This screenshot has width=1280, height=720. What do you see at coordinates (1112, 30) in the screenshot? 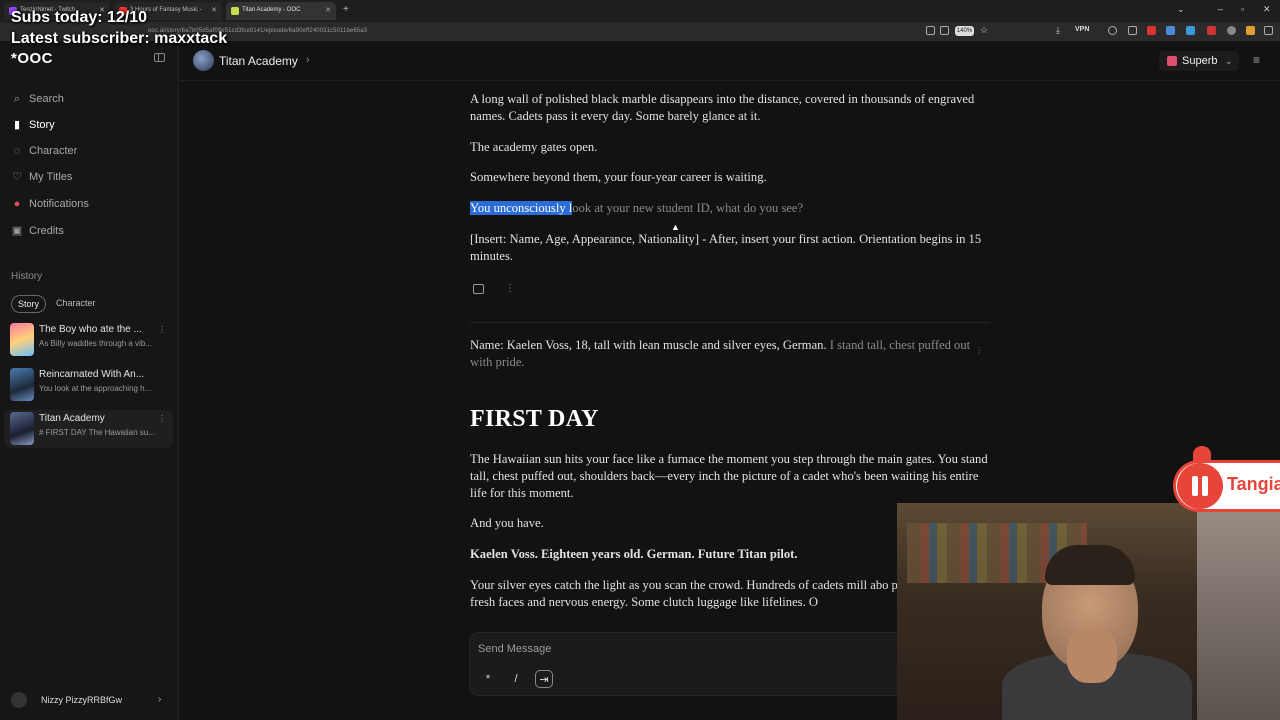
I see `account-icon` at bounding box center [1112, 30].